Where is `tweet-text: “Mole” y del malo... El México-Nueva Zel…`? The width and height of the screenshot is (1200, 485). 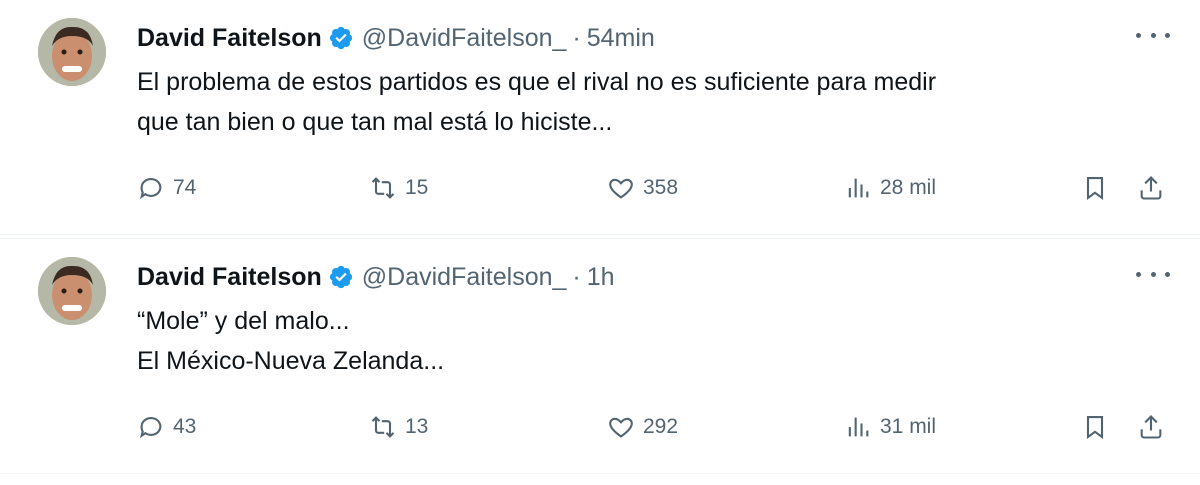
tweet-text: “Mole” y del malo... El México-Nueva Zel… is located at coordinates (647, 341).